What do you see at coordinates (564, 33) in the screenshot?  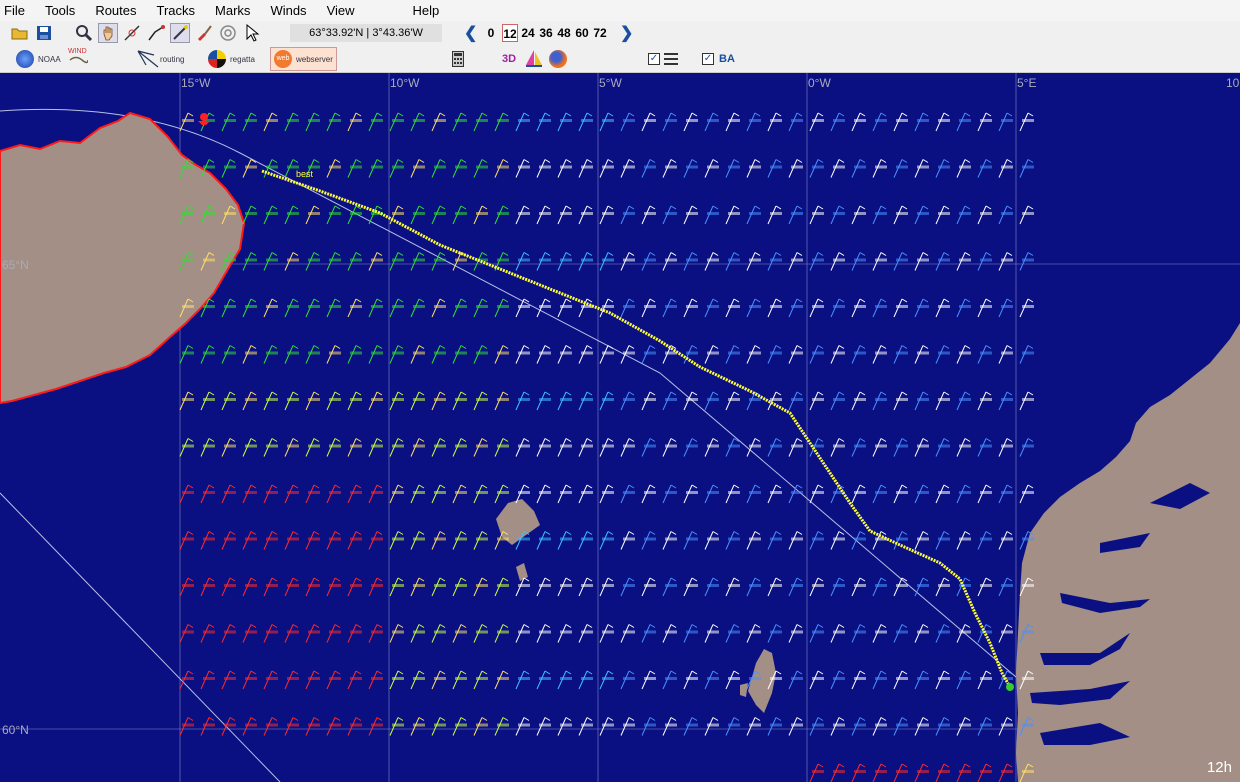 I see `hour-48: 48` at bounding box center [564, 33].